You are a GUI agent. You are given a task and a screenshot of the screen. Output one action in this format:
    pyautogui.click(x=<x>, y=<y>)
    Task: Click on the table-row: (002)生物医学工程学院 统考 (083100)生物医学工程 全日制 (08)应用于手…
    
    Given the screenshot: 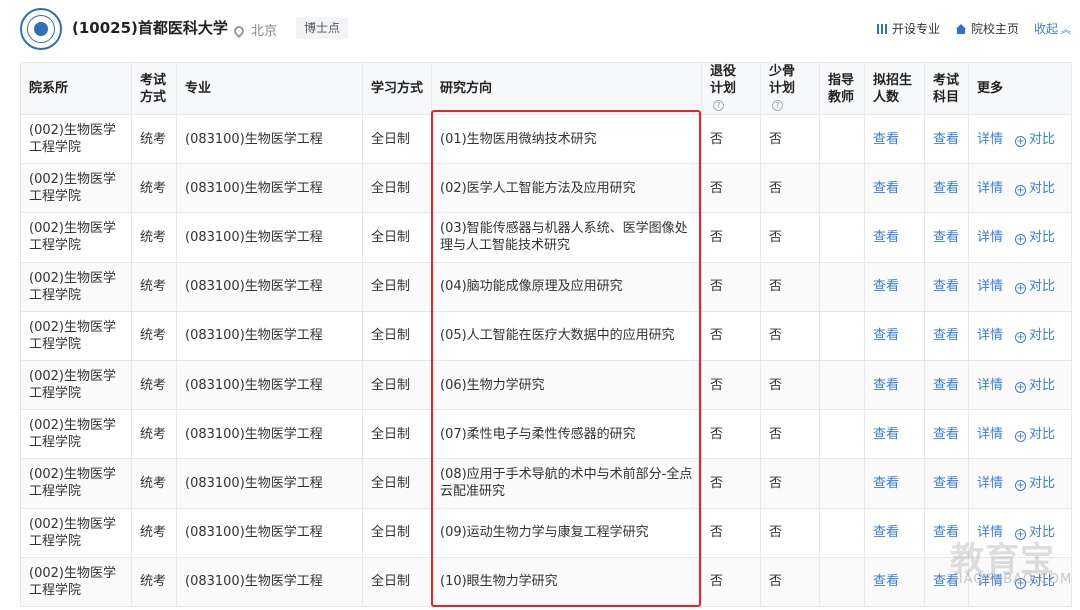 What is the action you would take?
    pyautogui.click(x=546, y=483)
    